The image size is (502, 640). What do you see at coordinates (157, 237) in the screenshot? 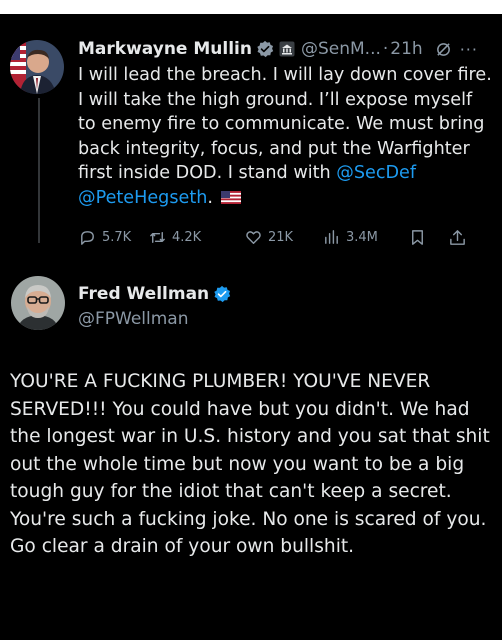
I see `repost-icon` at bounding box center [157, 237].